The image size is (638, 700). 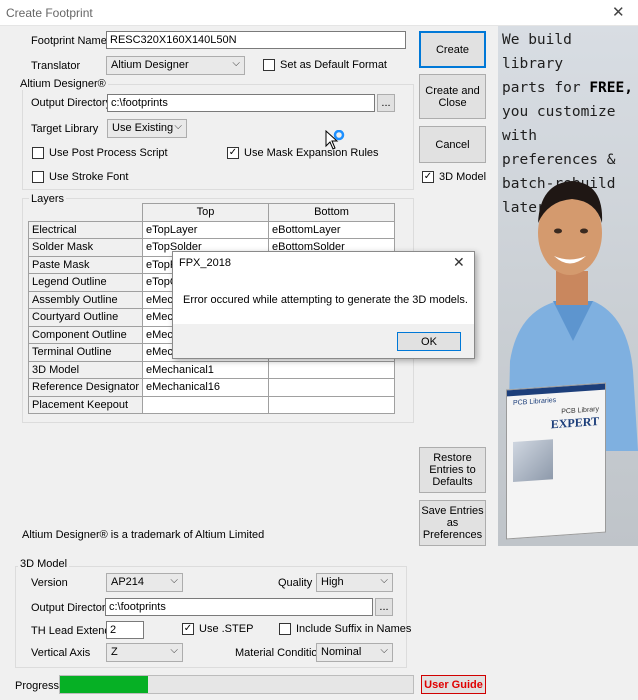 What do you see at coordinates (452, 96) in the screenshot?
I see `create-close-button: Create and Close` at bounding box center [452, 96].